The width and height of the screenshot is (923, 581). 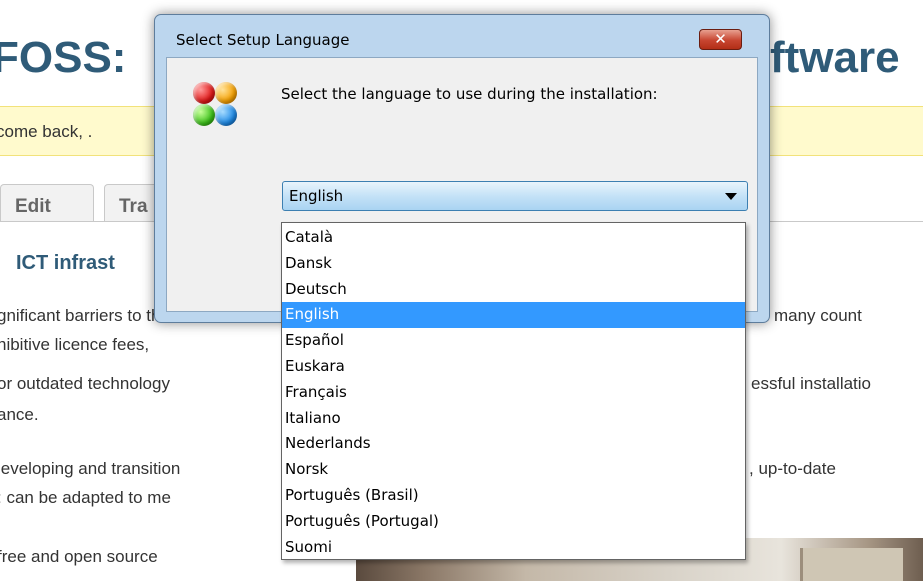 I want to click on language-option: Dansk, so click(x=513, y=264).